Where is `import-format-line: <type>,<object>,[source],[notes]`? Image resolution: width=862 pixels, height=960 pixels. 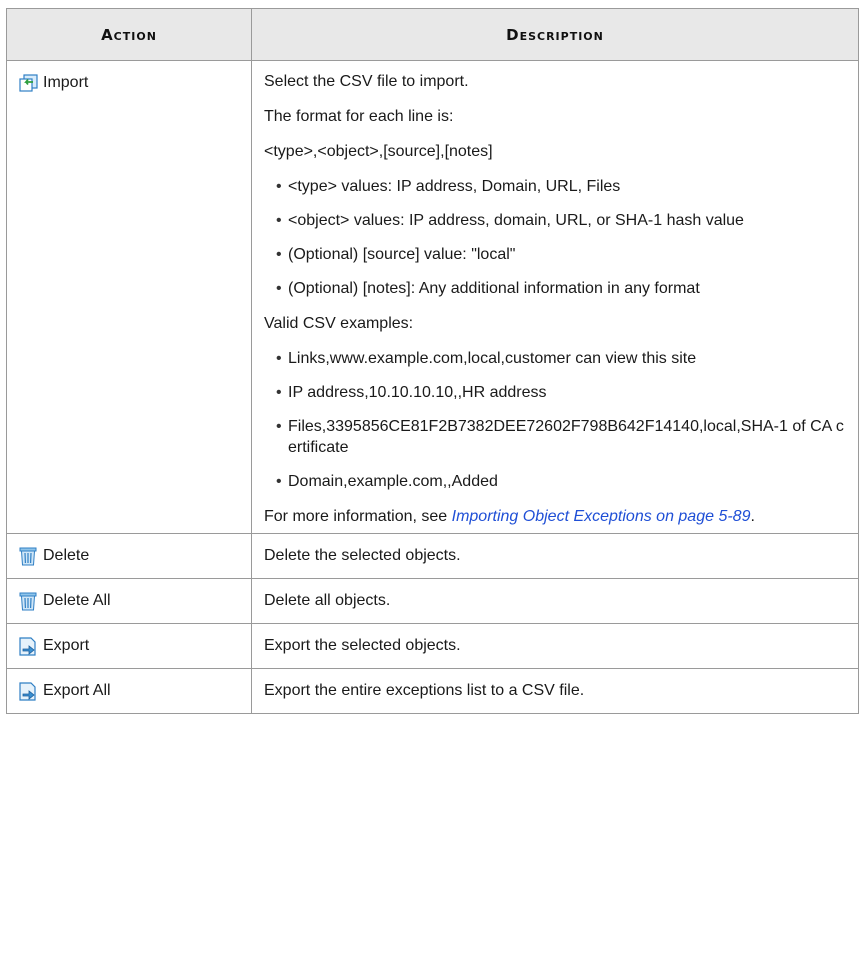
import-format-line: <type>,<object>,[source],[notes] is located at coordinates (378, 151).